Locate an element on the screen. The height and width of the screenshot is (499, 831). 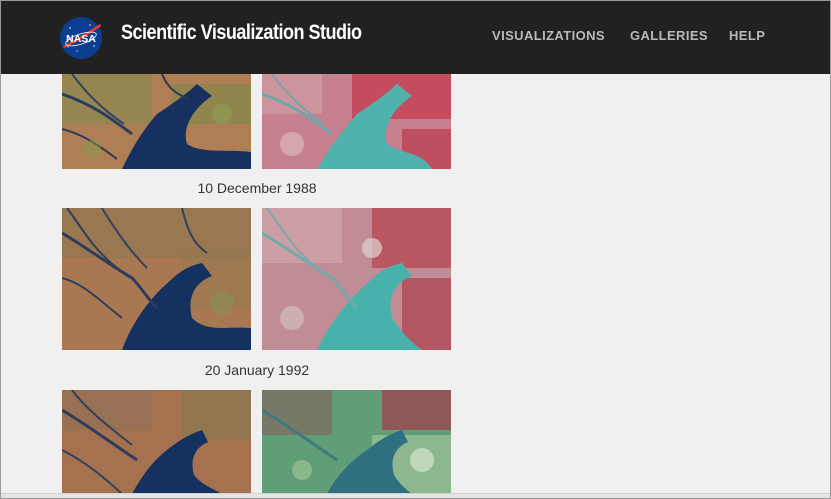
svg-text: NASA is located at coordinates (81, 39).